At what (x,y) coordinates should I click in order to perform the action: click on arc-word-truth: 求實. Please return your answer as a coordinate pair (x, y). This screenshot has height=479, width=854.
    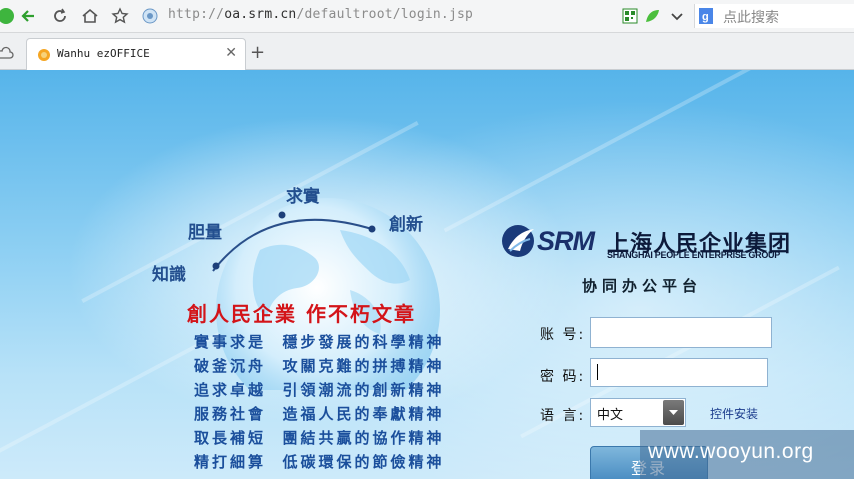
    Looking at the image, I should click on (303, 197).